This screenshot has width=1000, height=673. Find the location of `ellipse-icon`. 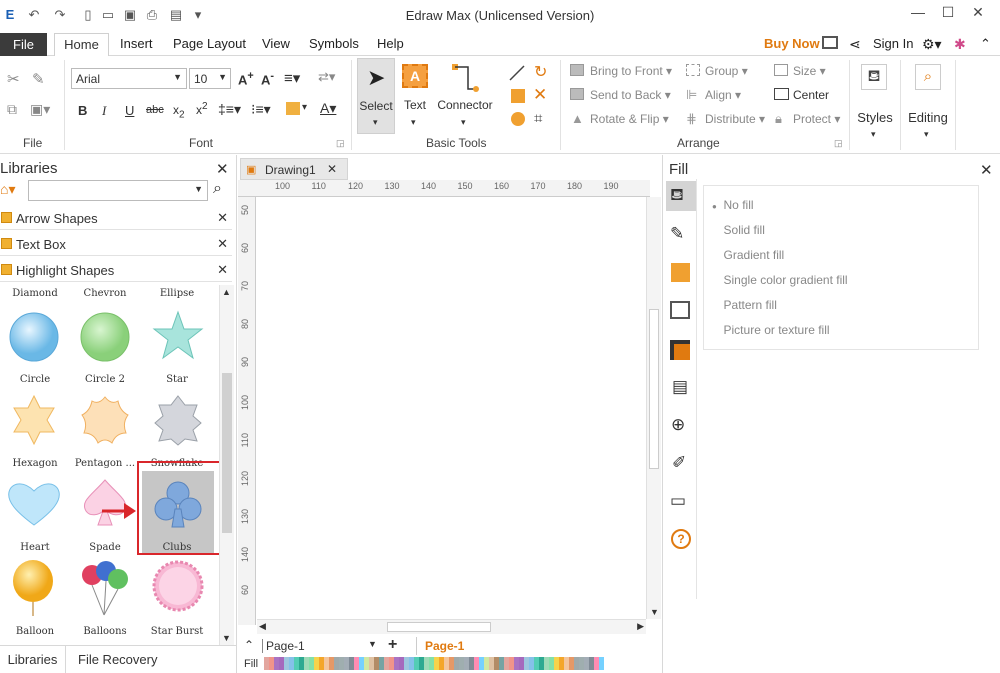

ellipse-icon is located at coordinates (518, 119).